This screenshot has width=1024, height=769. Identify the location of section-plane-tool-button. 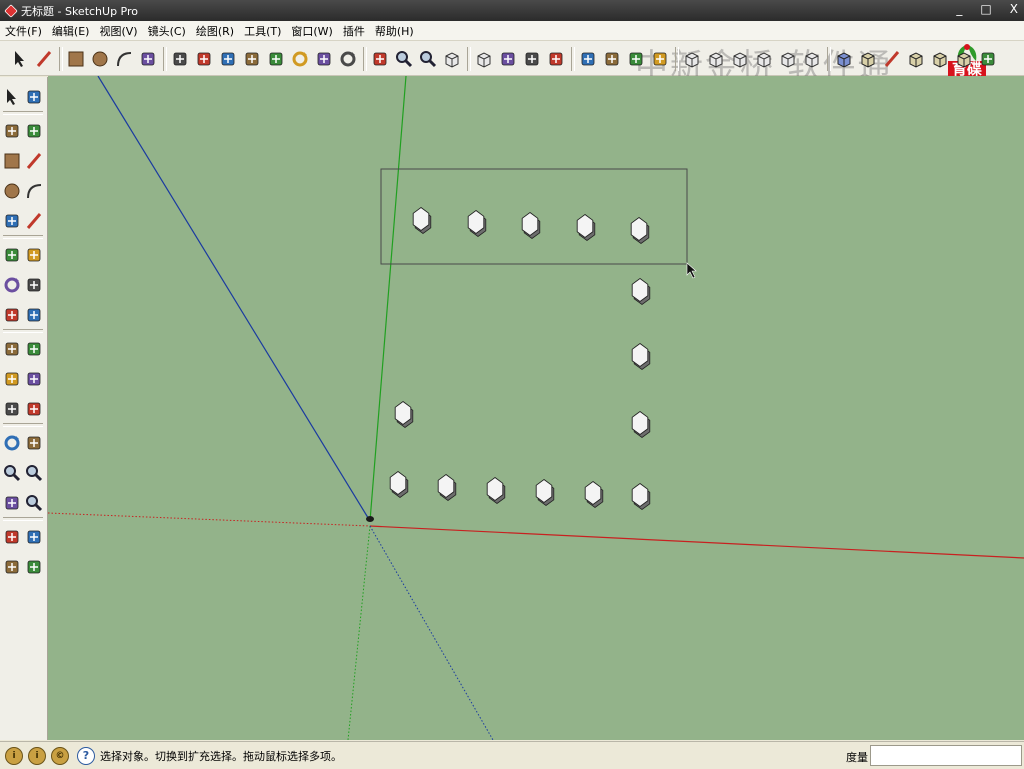
(34, 567).